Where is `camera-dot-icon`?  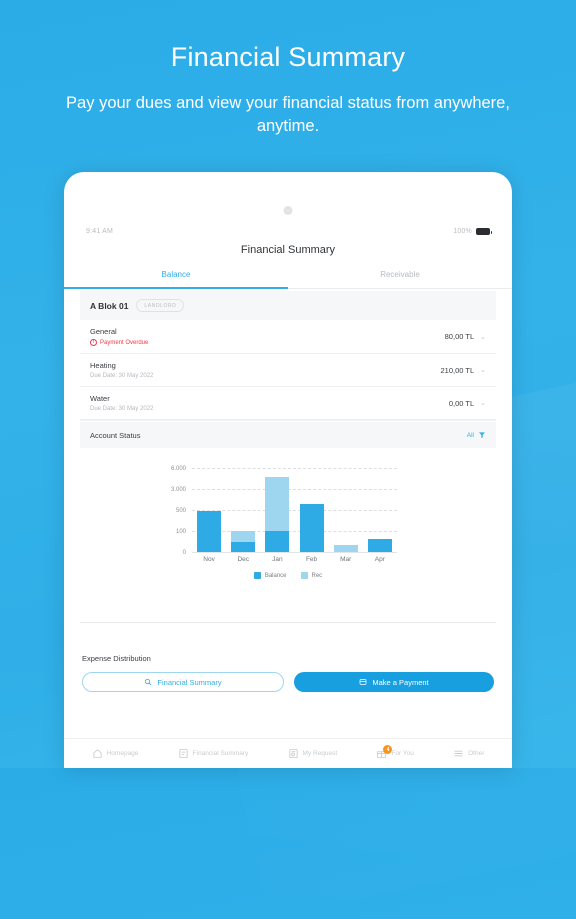
camera-dot-icon is located at coordinates (288, 210).